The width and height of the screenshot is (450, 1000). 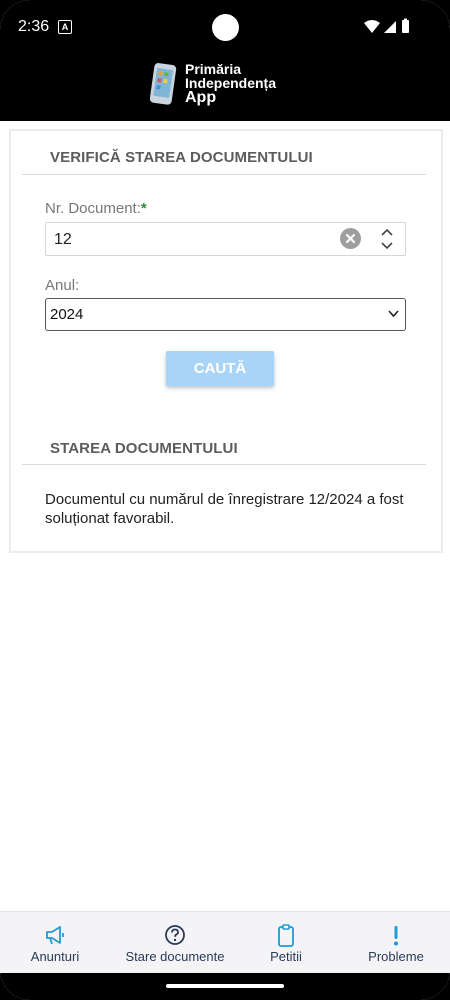 What do you see at coordinates (34, 26) in the screenshot?
I see `status-time: 2:36` at bounding box center [34, 26].